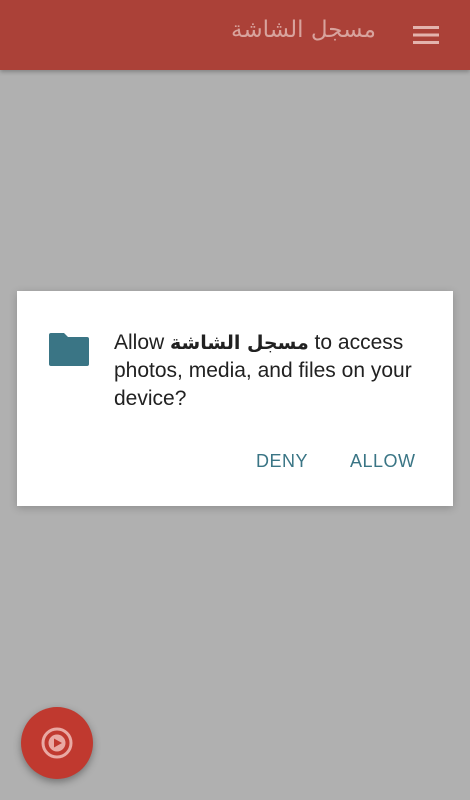 This screenshot has height=800, width=470. I want to click on app-title: مسجل الشاشة, so click(303, 30).